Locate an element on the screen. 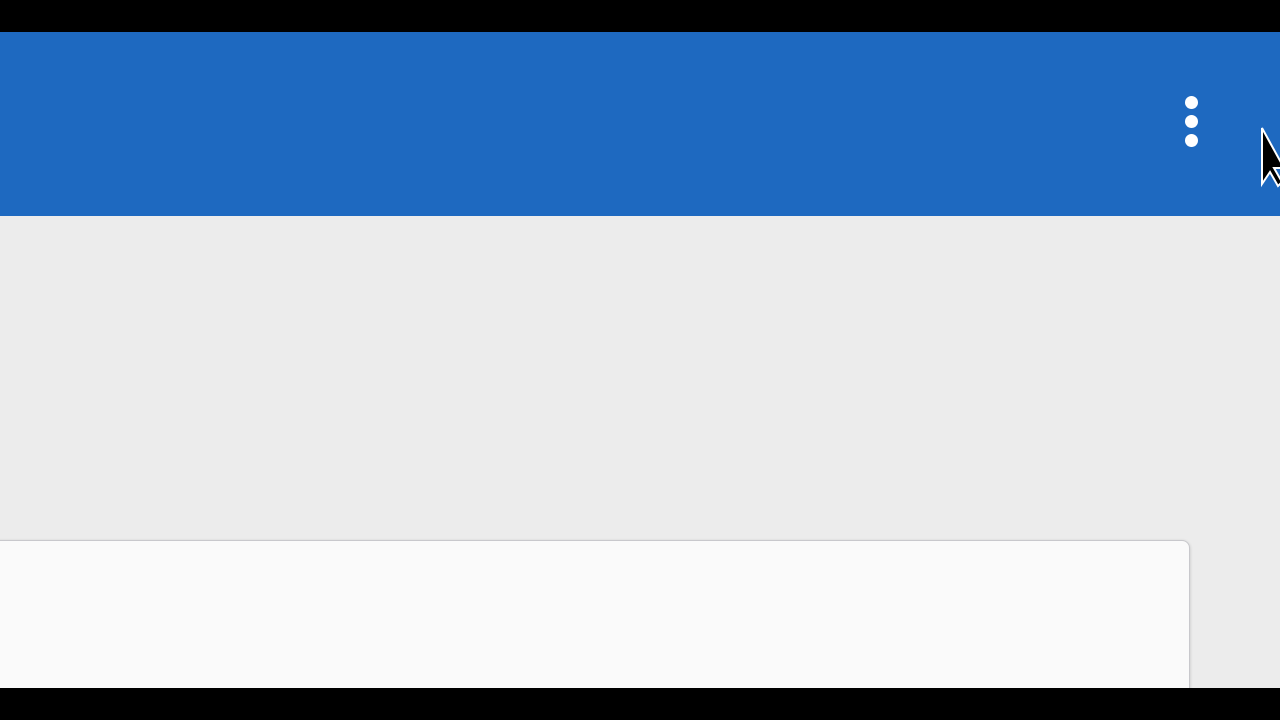 The width and height of the screenshot is (1280, 720). mouse-pointer-icon is located at coordinates (1270, 157).